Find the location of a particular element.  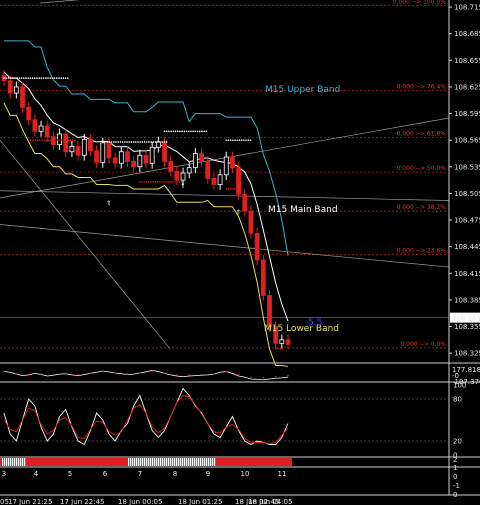

ind2-signal-line is located at coordinates (146, 420).